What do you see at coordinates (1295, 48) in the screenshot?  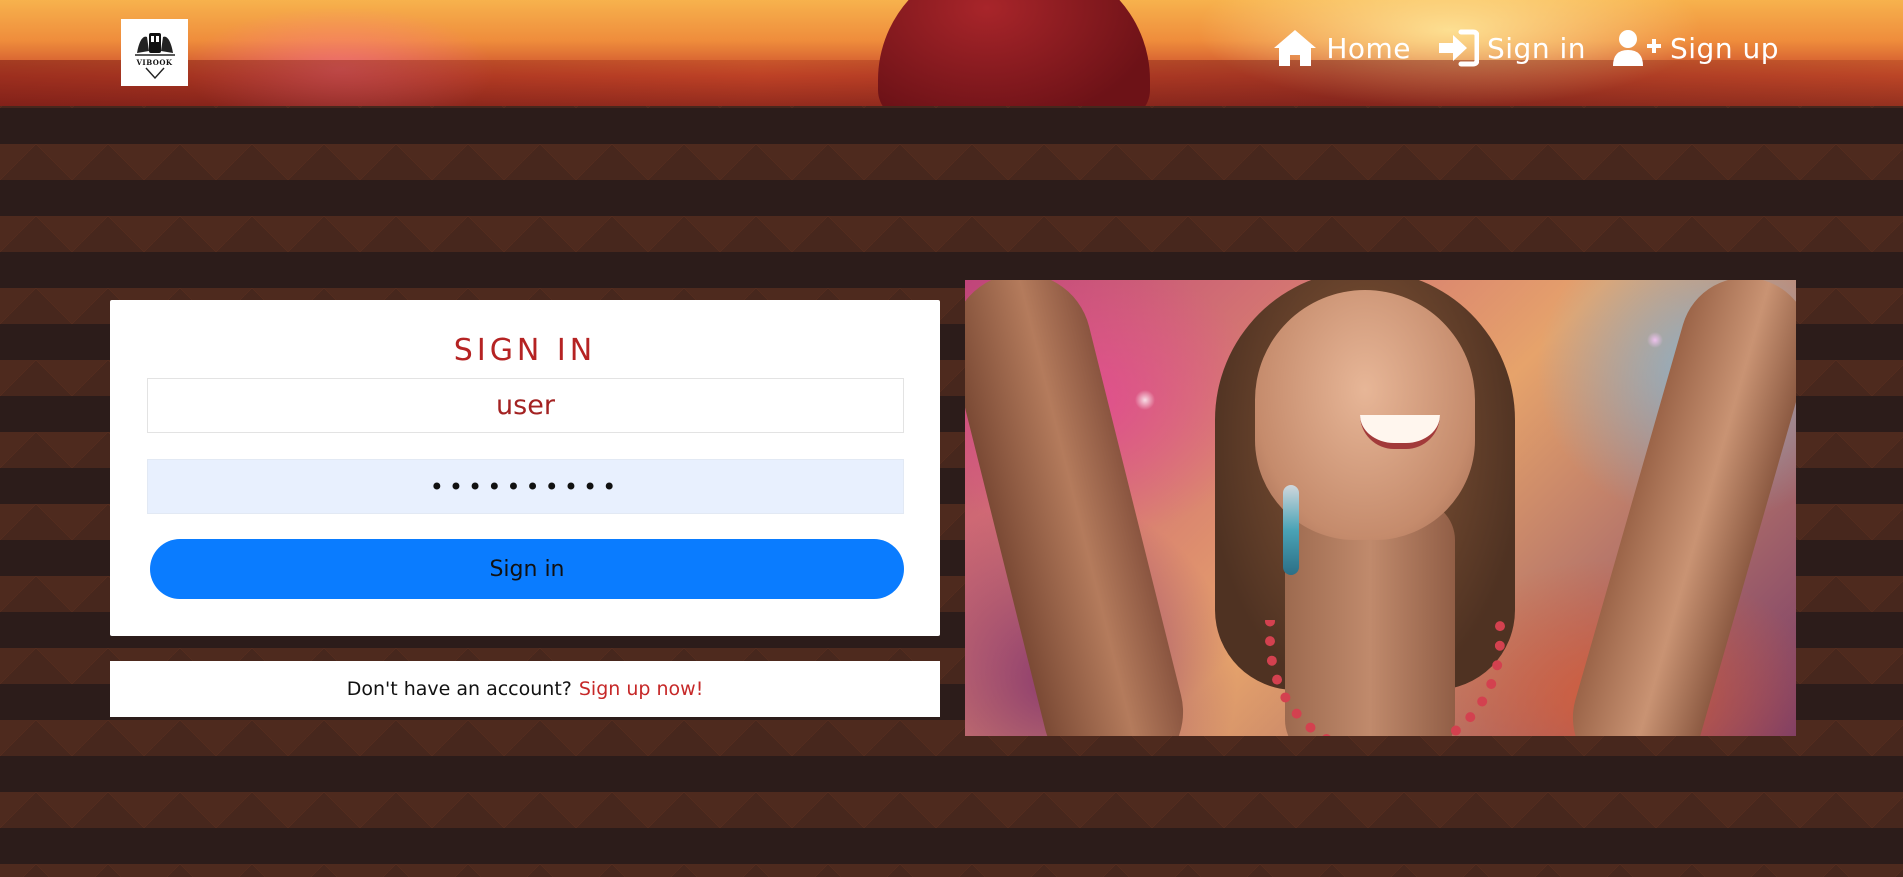 I see `home-icon` at bounding box center [1295, 48].